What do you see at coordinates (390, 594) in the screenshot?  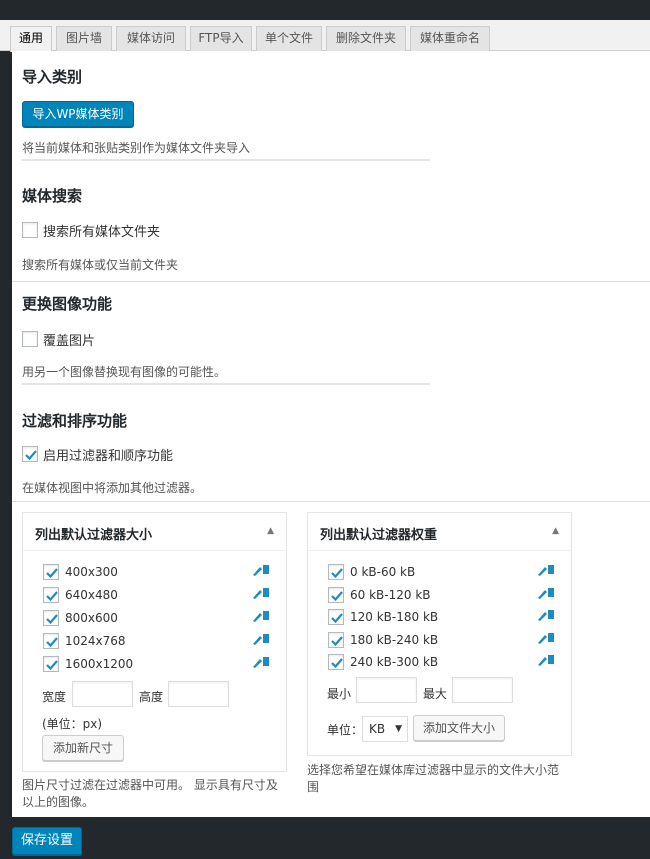 I see `weight-label: 60 kB-120 kB` at bounding box center [390, 594].